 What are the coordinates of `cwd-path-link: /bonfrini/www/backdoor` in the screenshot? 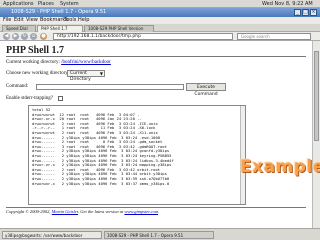 It's located at (86, 62).